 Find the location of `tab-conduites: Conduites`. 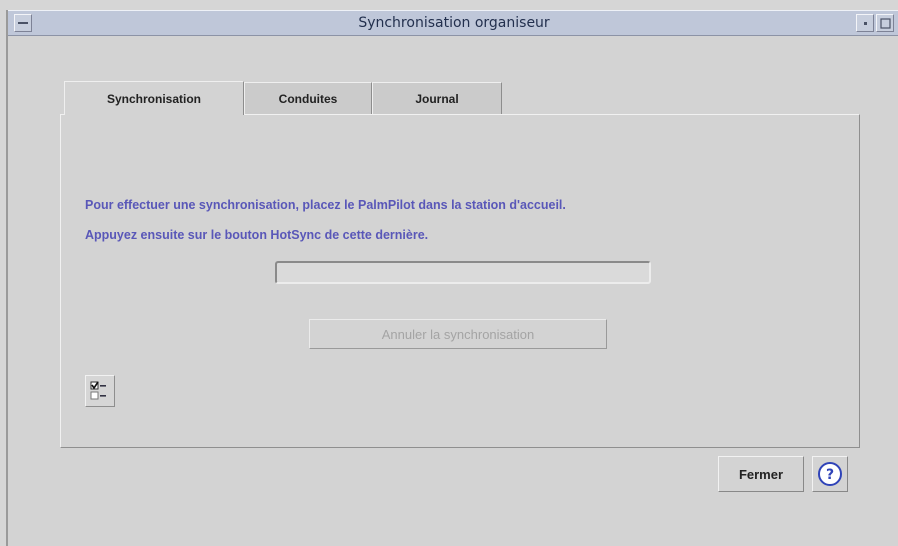

tab-conduites: Conduites is located at coordinates (308, 98).